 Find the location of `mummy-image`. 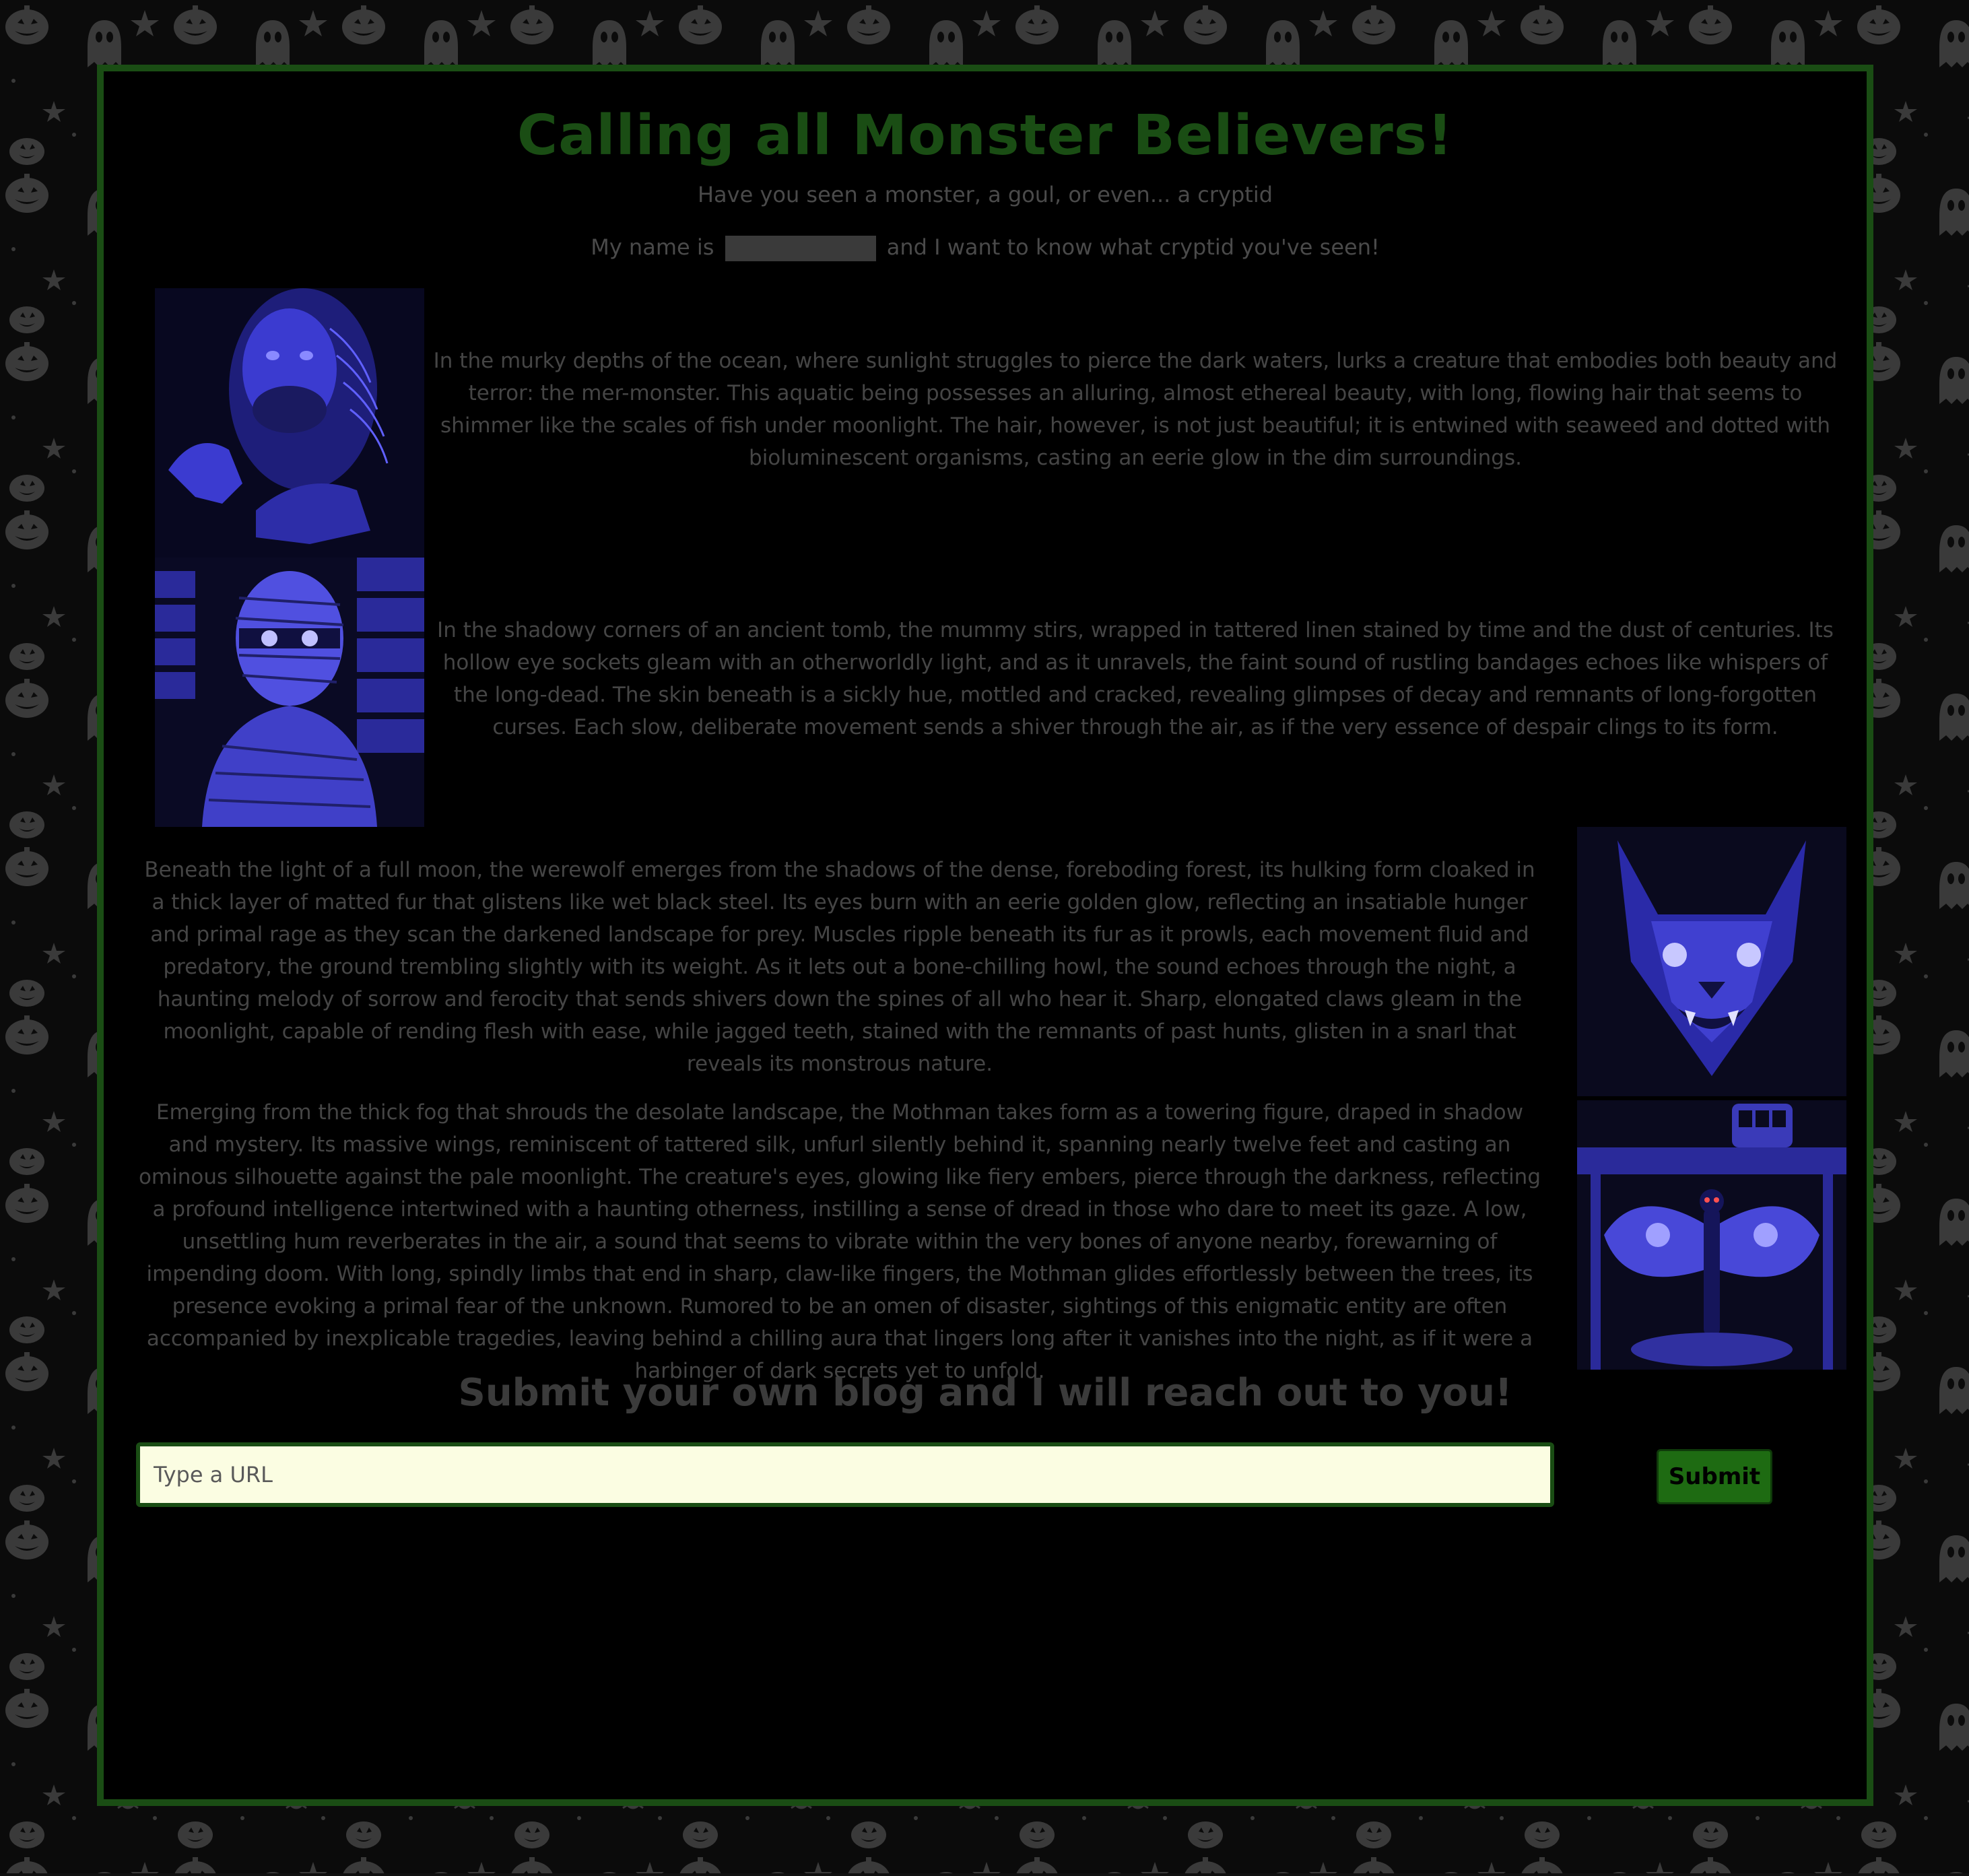

mummy-image is located at coordinates (290, 692).